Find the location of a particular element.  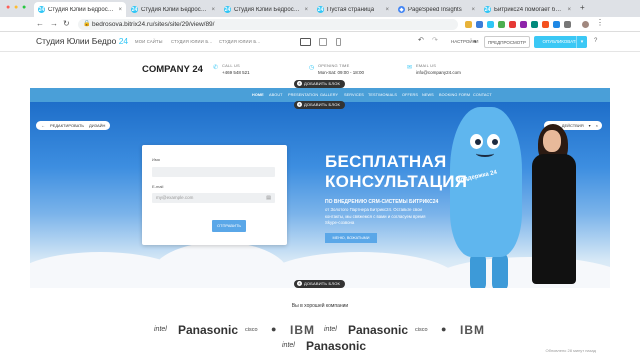

browser-tab: 24 Битрикс24 помогает бизн × is located at coordinates (527, 9).